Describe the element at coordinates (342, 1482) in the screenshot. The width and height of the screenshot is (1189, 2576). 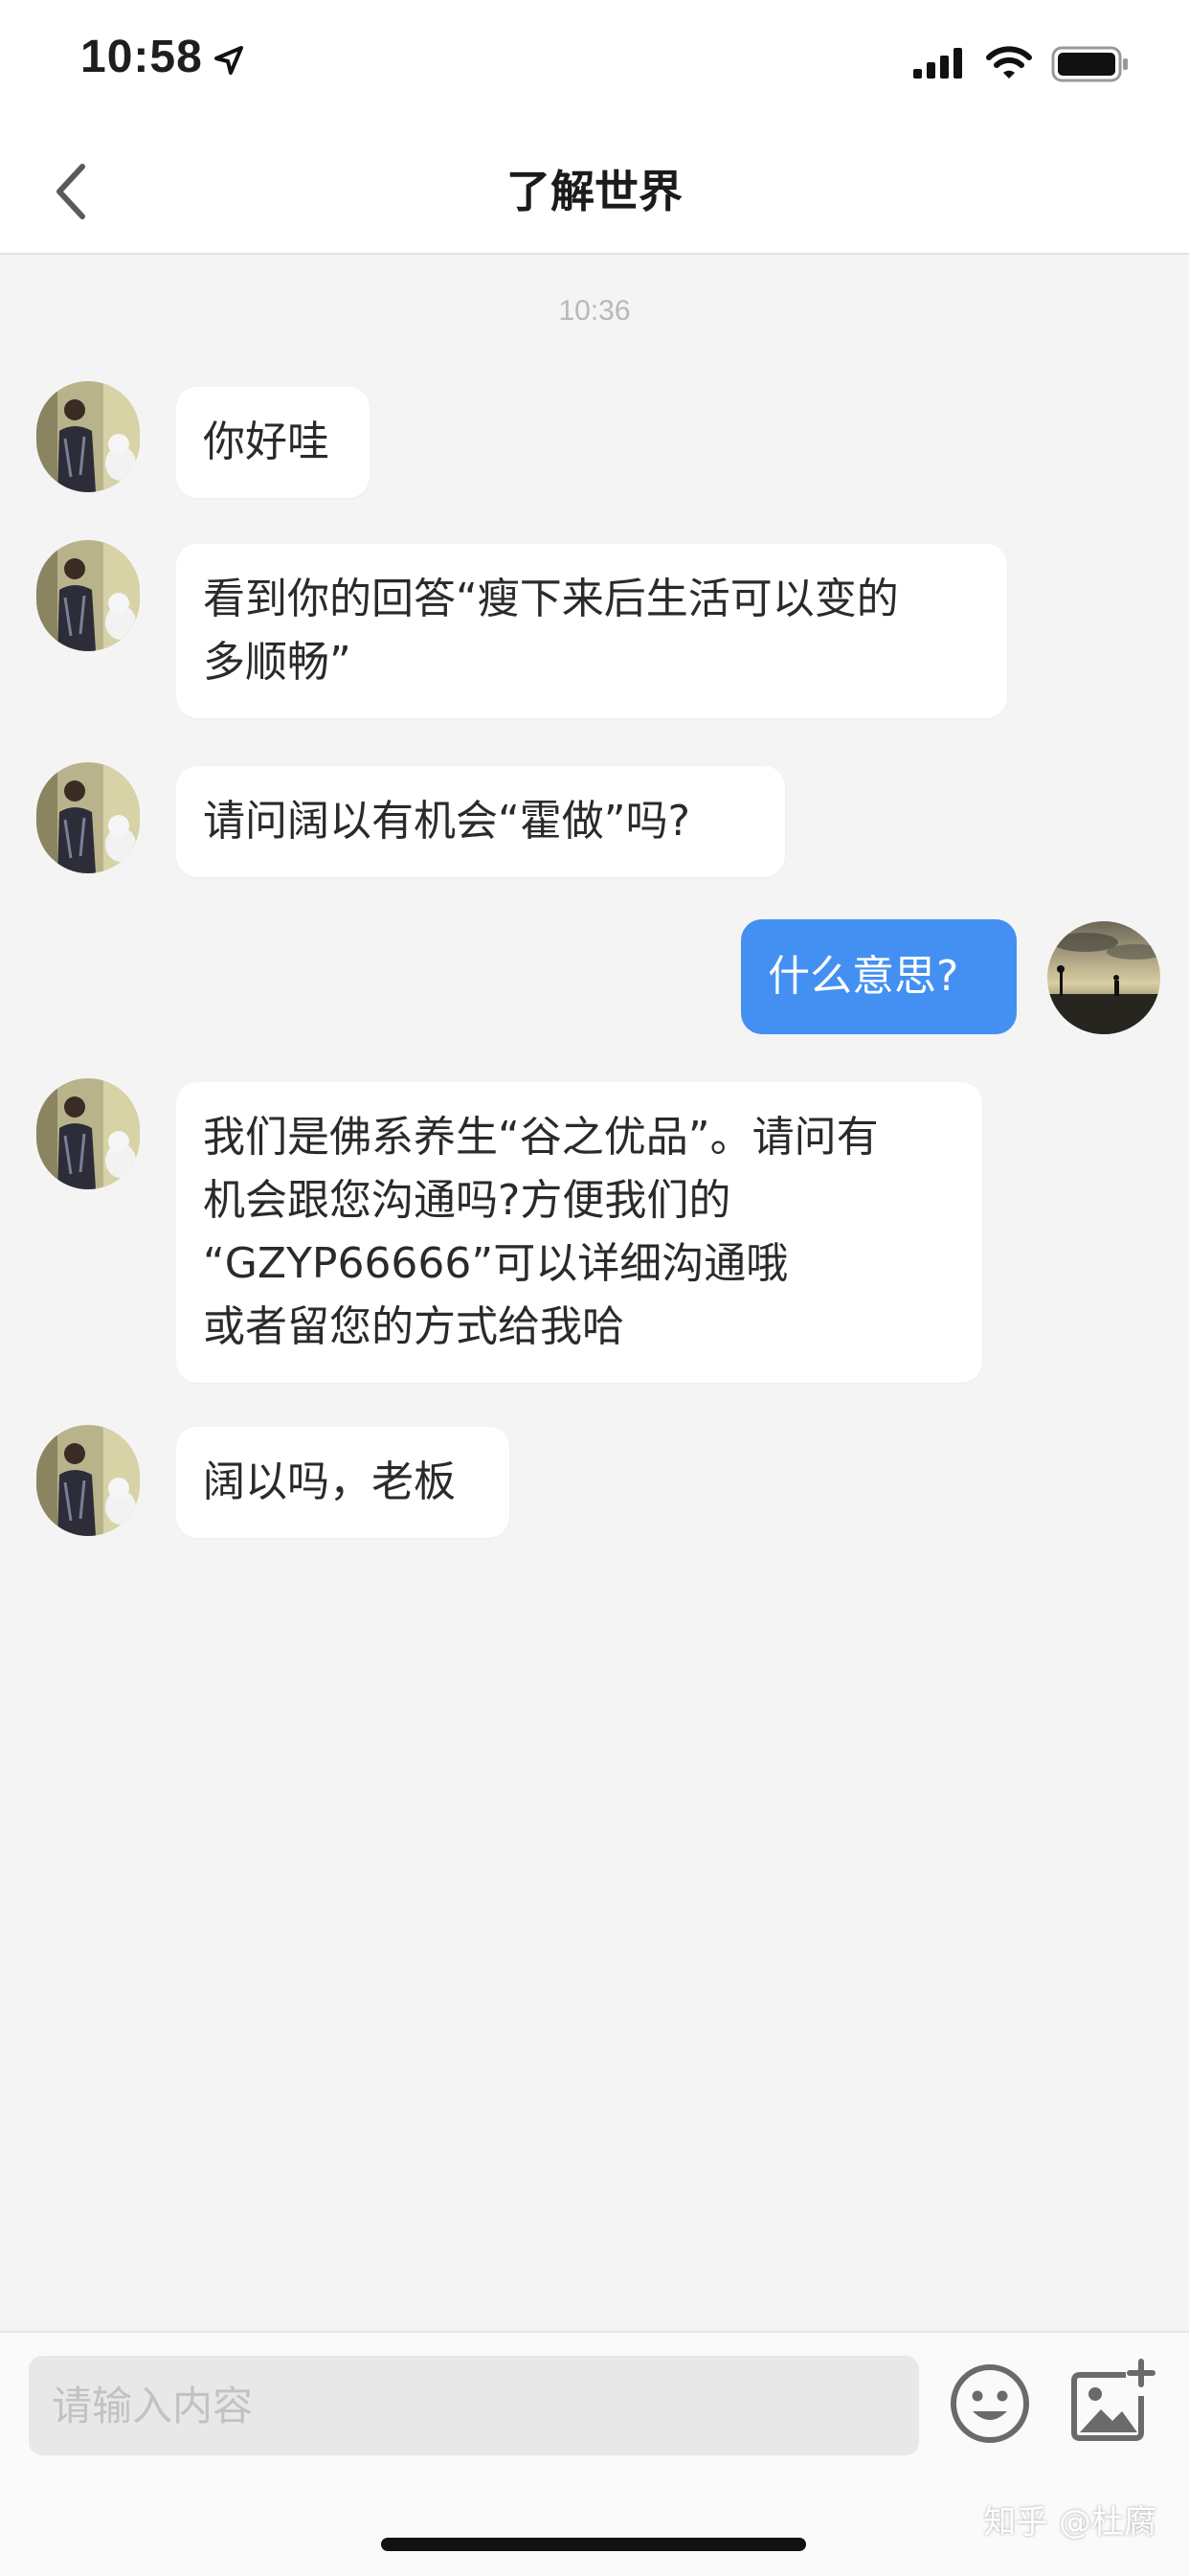
I see `message-bubble: 阔以吗，老板` at that location.